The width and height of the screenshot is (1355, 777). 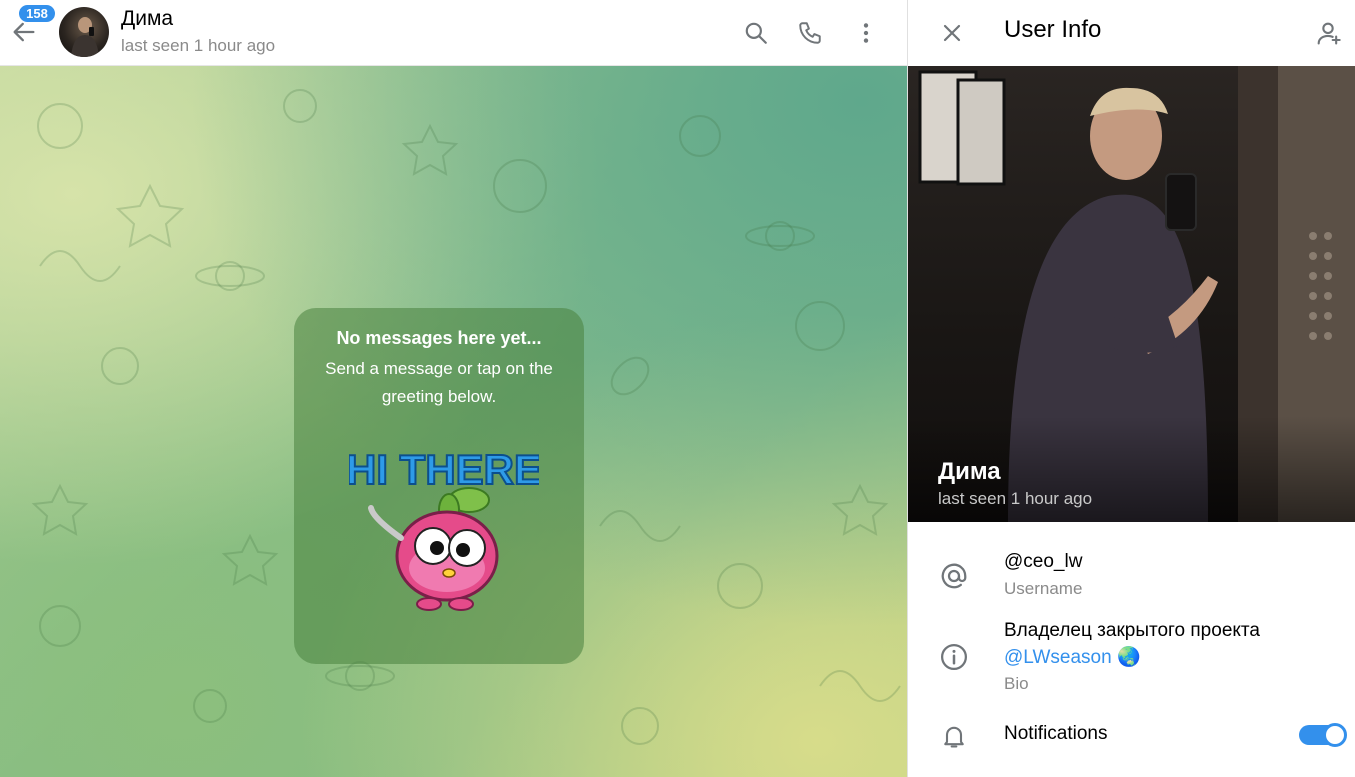 I want to click on search-icon, so click(x=756, y=33).